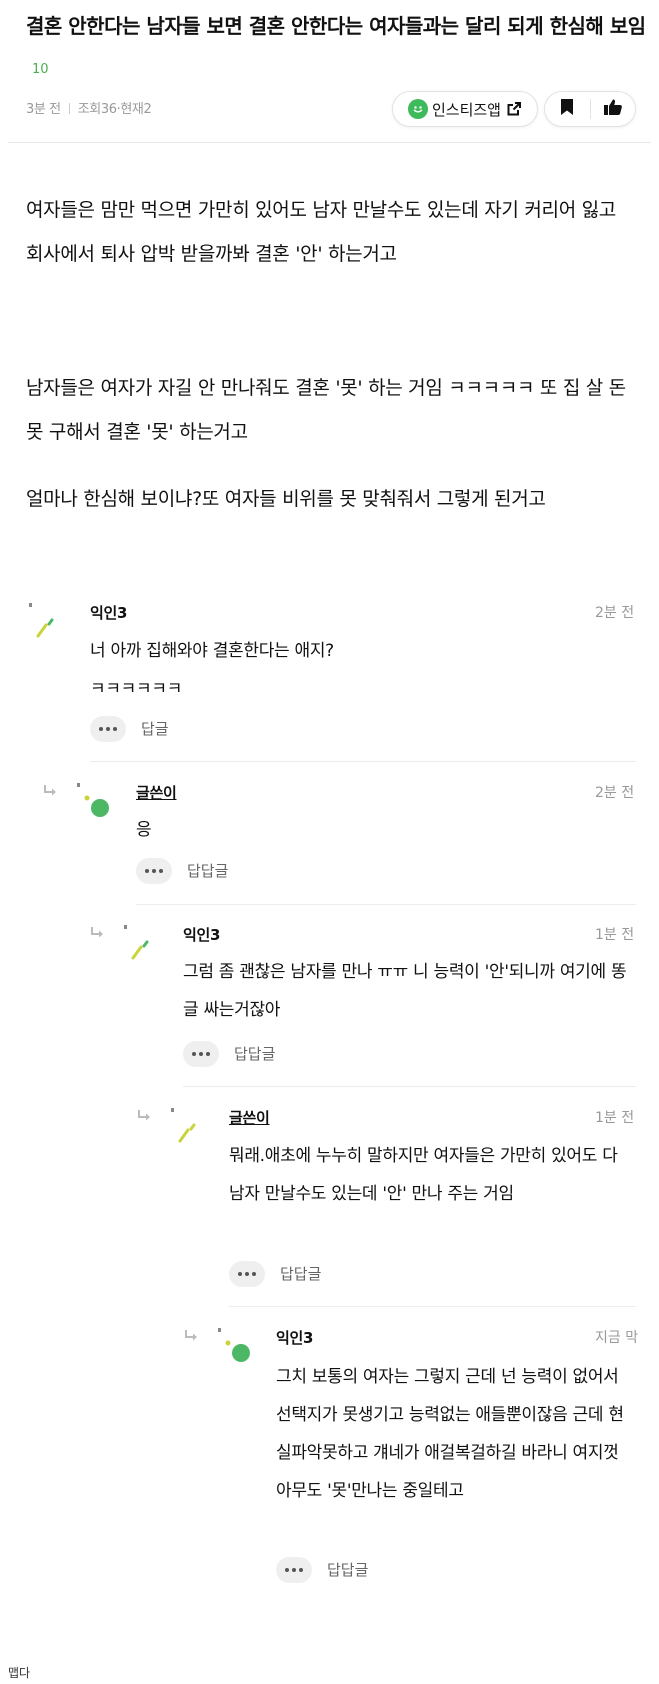 This screenshot has height=1684, width=659. I want to click on bookmark-button, so click(567, 109).